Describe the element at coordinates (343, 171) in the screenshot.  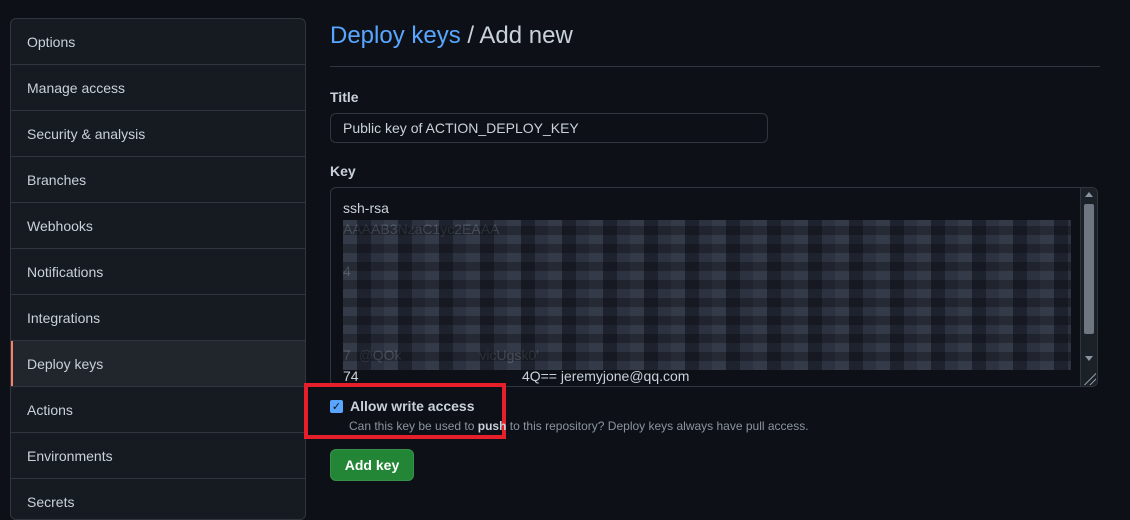
I see `key-label: Key` at that location.